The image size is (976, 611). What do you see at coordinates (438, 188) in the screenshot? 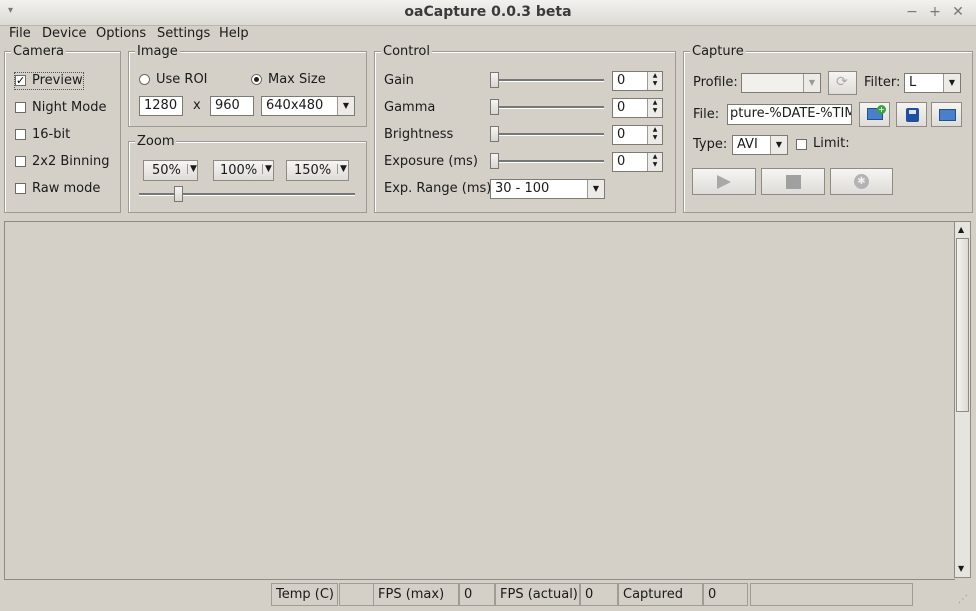
I see `exp-range-label: Exp. Range (ms)` at bounding box center [438, 188].